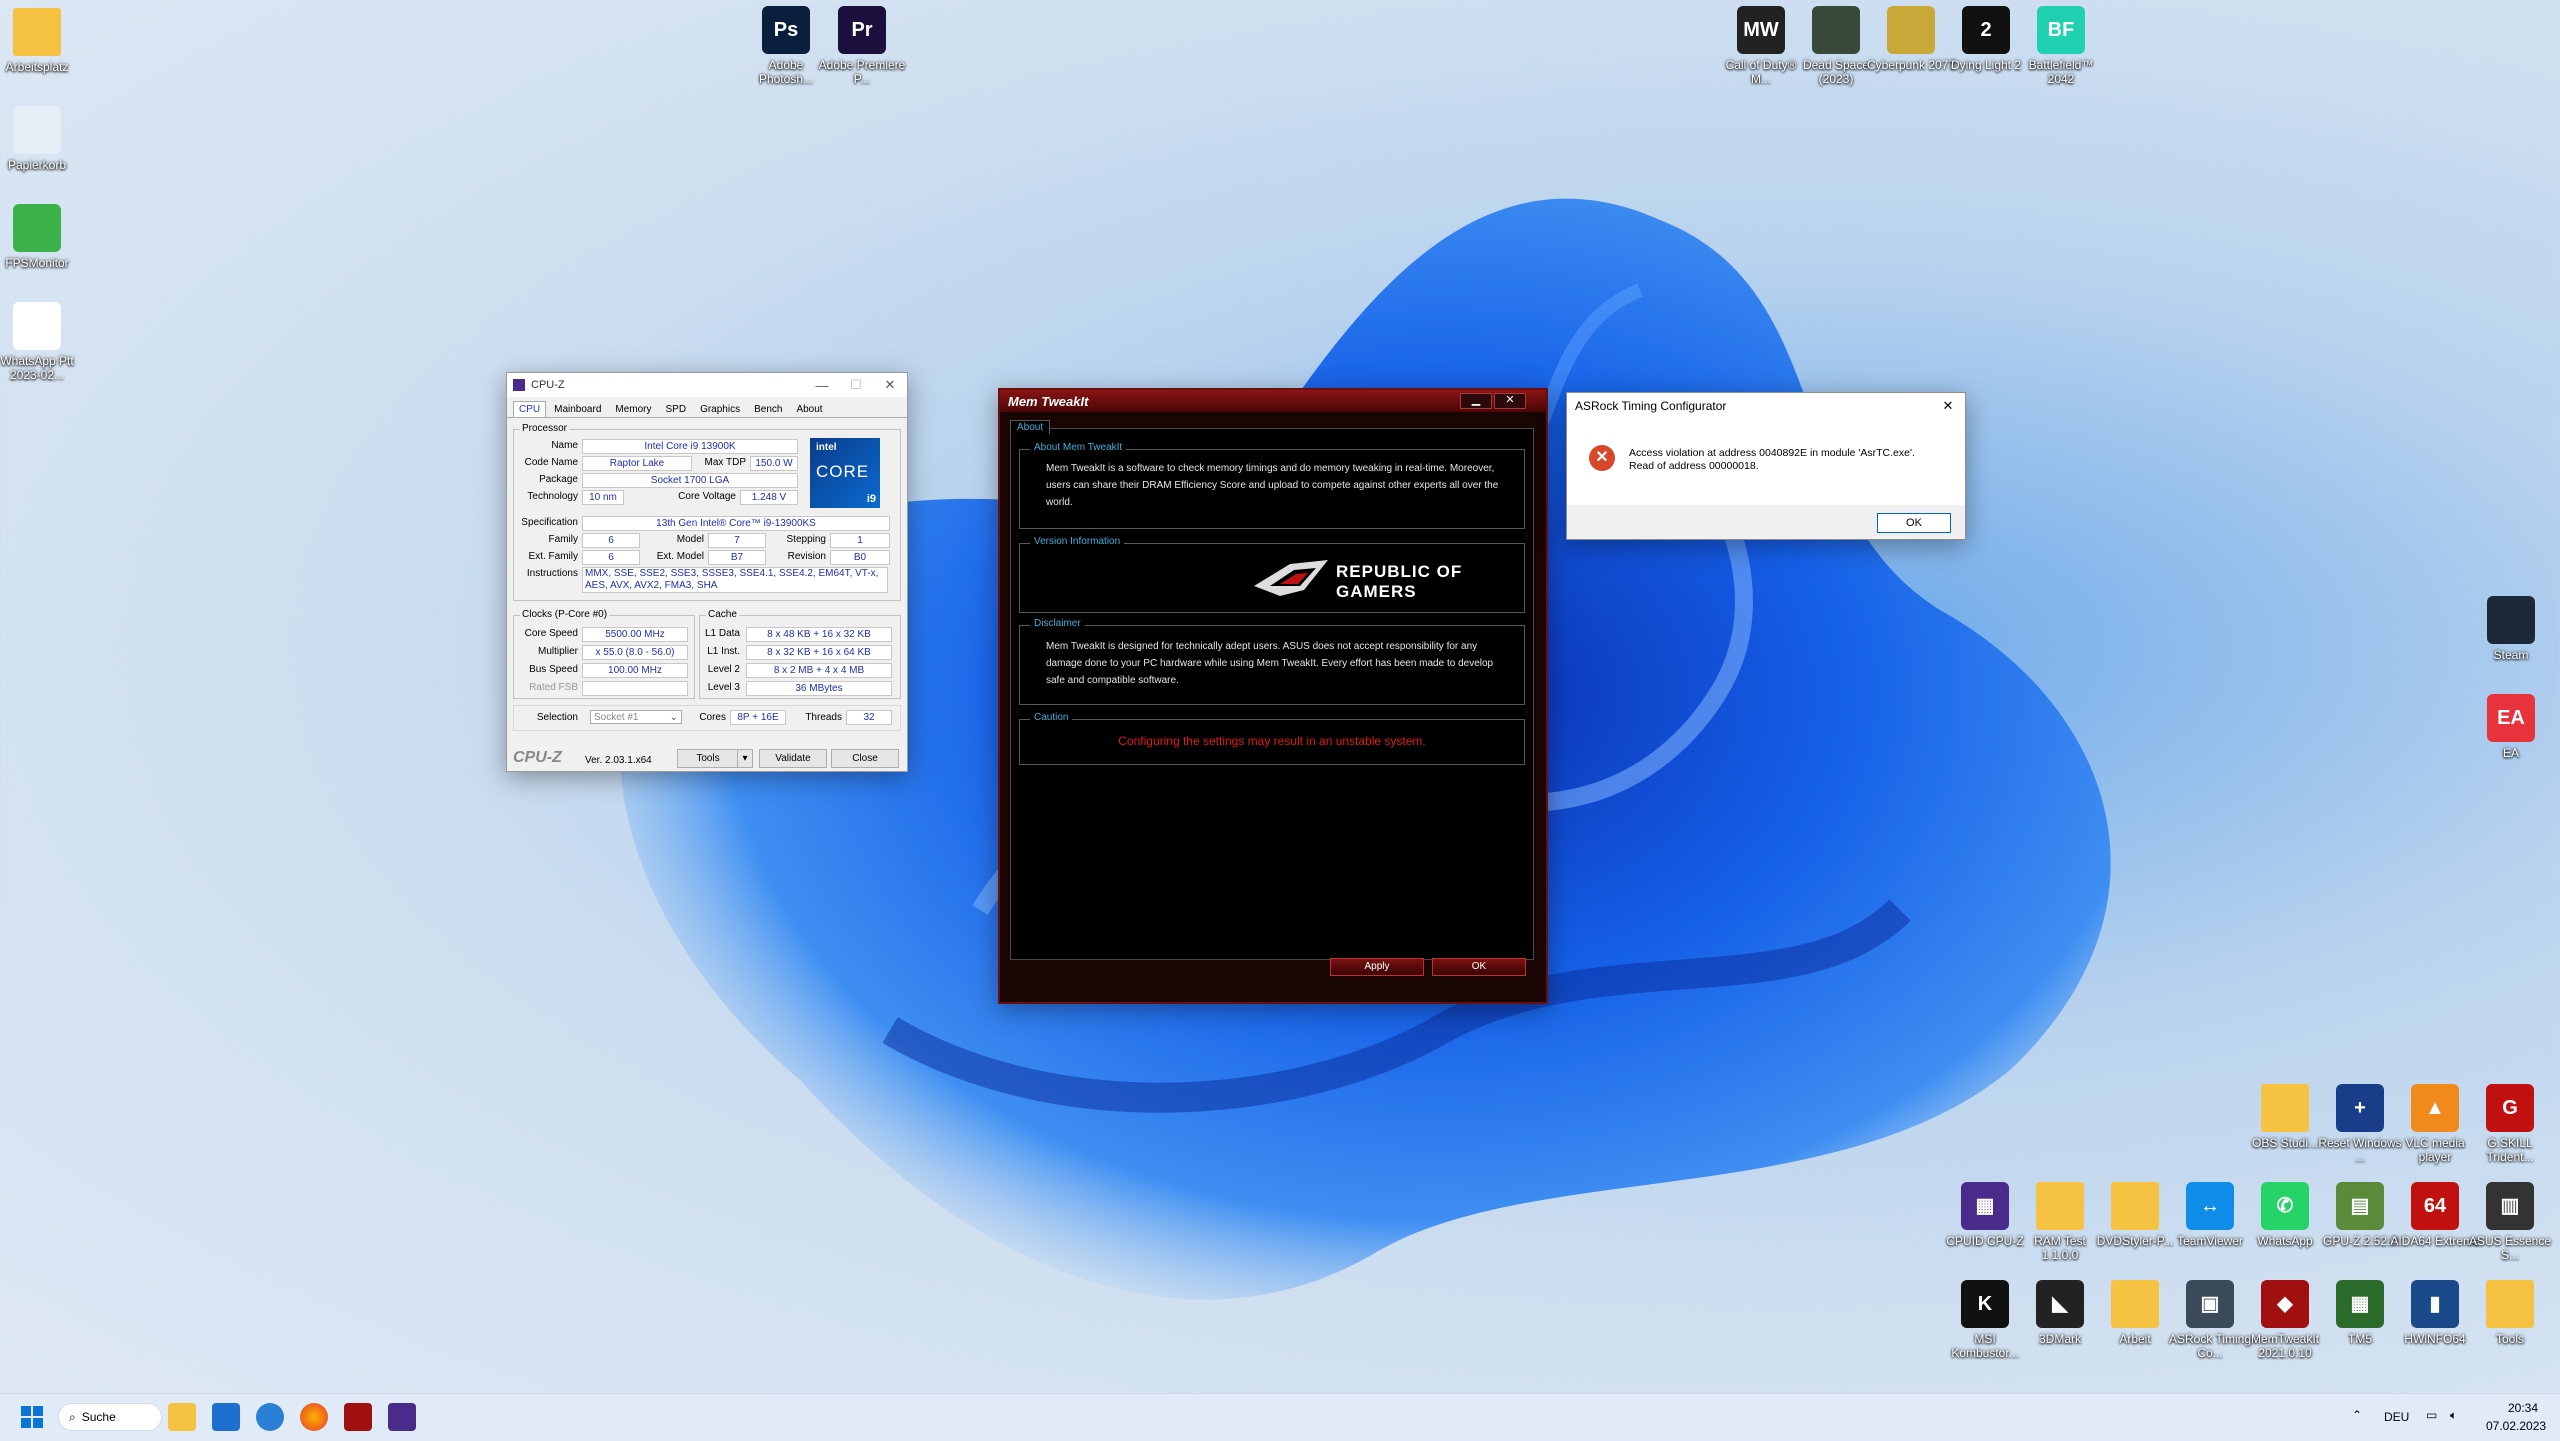 The height and width of the screenshot is (1441, 2560). What do you see at coordinates (519, 385) in the screenshot?
I see `cpuz-app-icon` at bounding box center [519, 385].